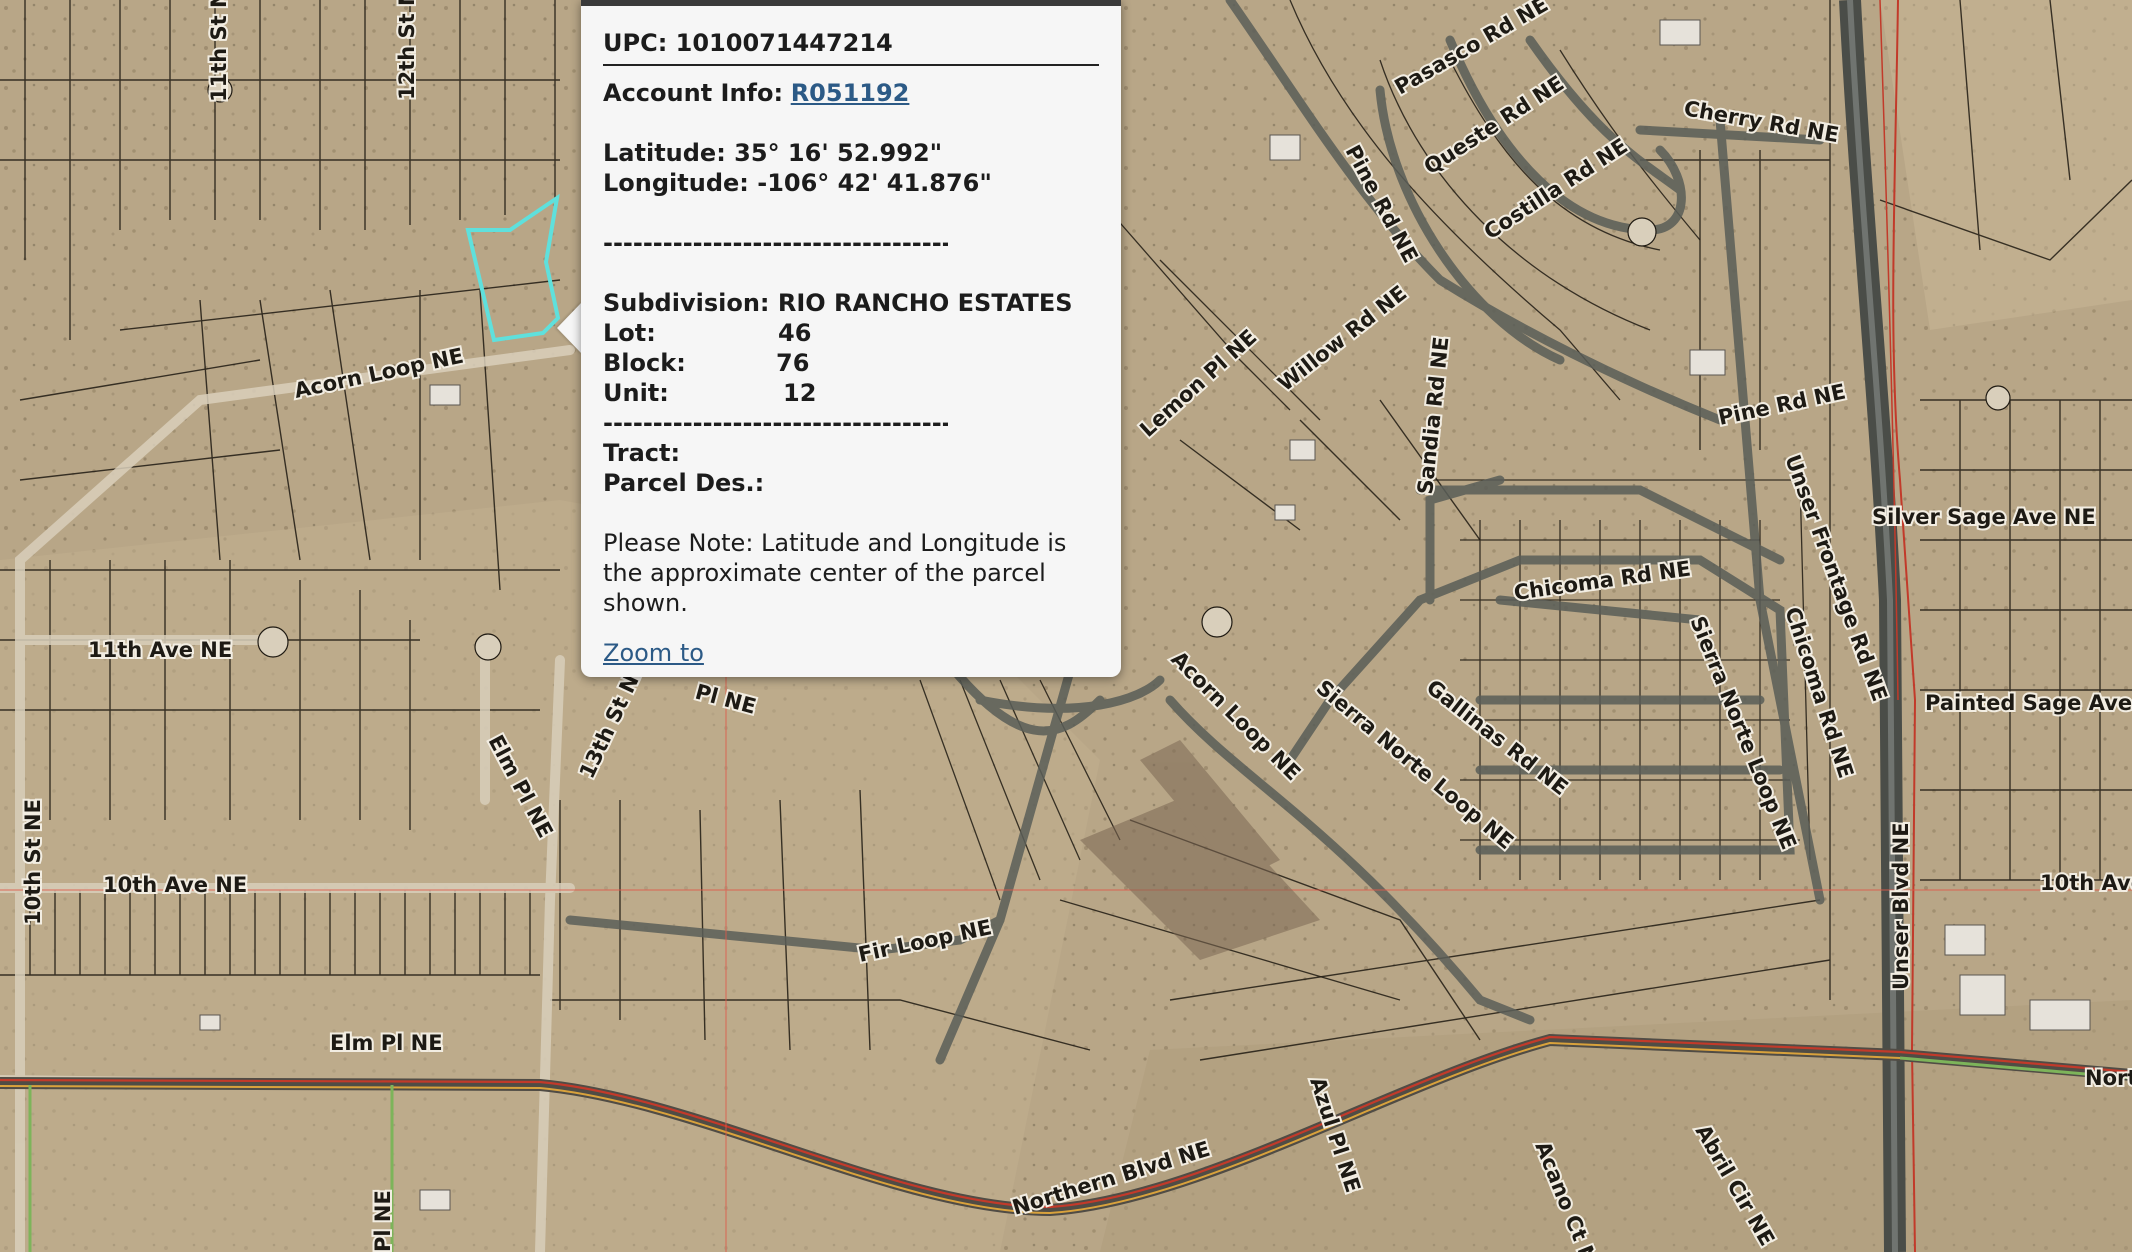 The width and height of the screenshot is (2132, 1252). Describe the element at coordinates (874, 183) in the screenshot. I see `longitude-value: -106° 42' 41.876"` at that location.